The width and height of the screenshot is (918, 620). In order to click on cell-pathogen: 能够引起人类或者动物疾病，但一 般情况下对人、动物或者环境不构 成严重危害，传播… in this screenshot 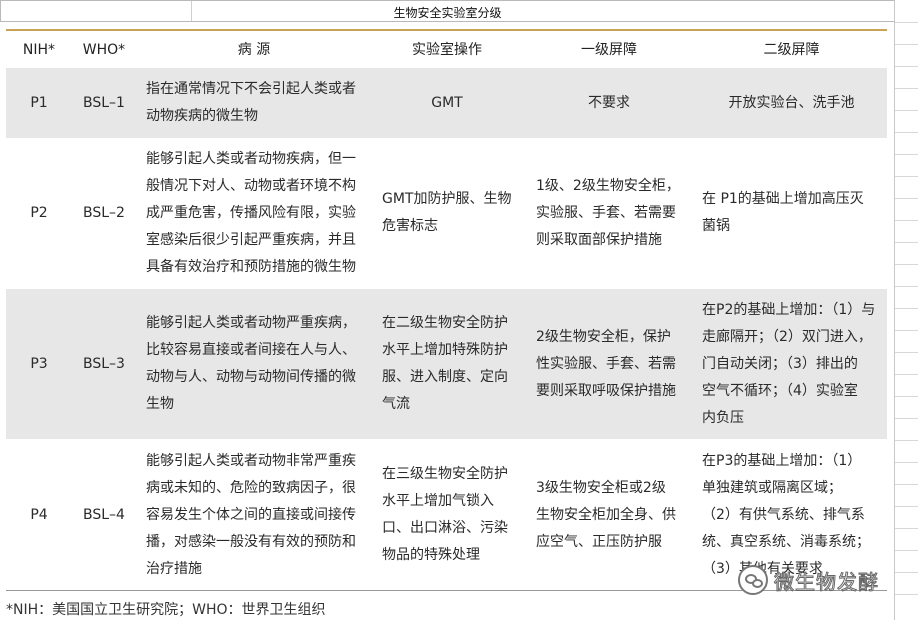, I will do `click(251, 212)`.